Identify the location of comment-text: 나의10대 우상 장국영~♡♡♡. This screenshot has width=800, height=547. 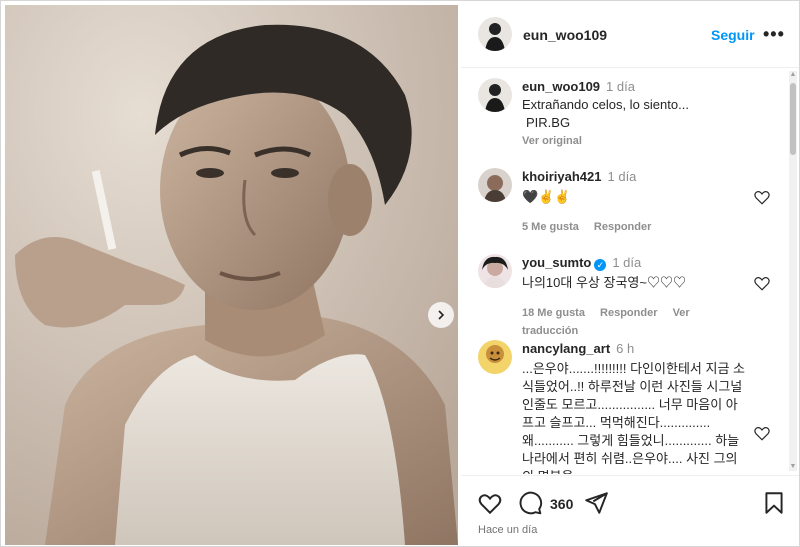
(604, 282).